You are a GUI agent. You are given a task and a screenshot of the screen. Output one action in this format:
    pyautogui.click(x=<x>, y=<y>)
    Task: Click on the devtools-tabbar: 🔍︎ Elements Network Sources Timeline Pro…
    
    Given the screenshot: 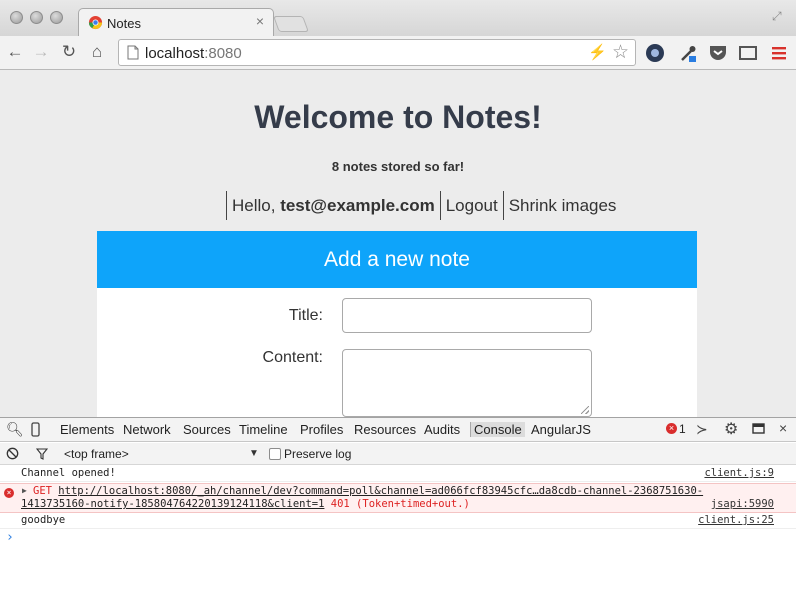 What is the action you would take?
    pyautogui.click(x=398, y=430)
    